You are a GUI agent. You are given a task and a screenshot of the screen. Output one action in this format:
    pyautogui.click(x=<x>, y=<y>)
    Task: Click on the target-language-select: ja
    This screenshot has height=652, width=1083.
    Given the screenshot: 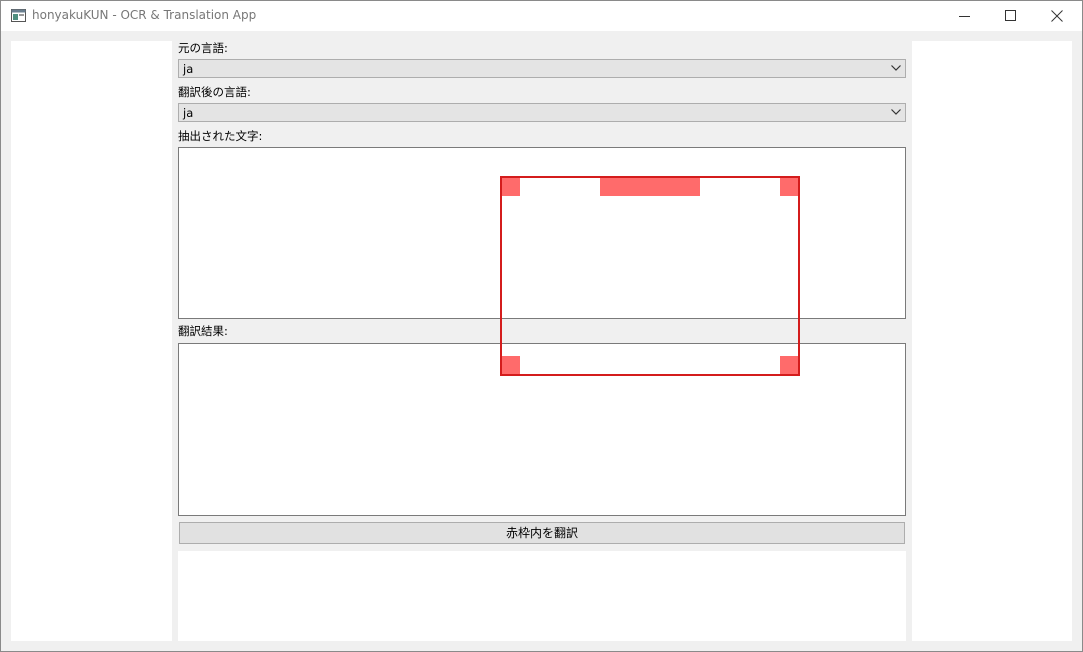 What is the action you would take?
    pyautogui.click(x=542, y=112)
    